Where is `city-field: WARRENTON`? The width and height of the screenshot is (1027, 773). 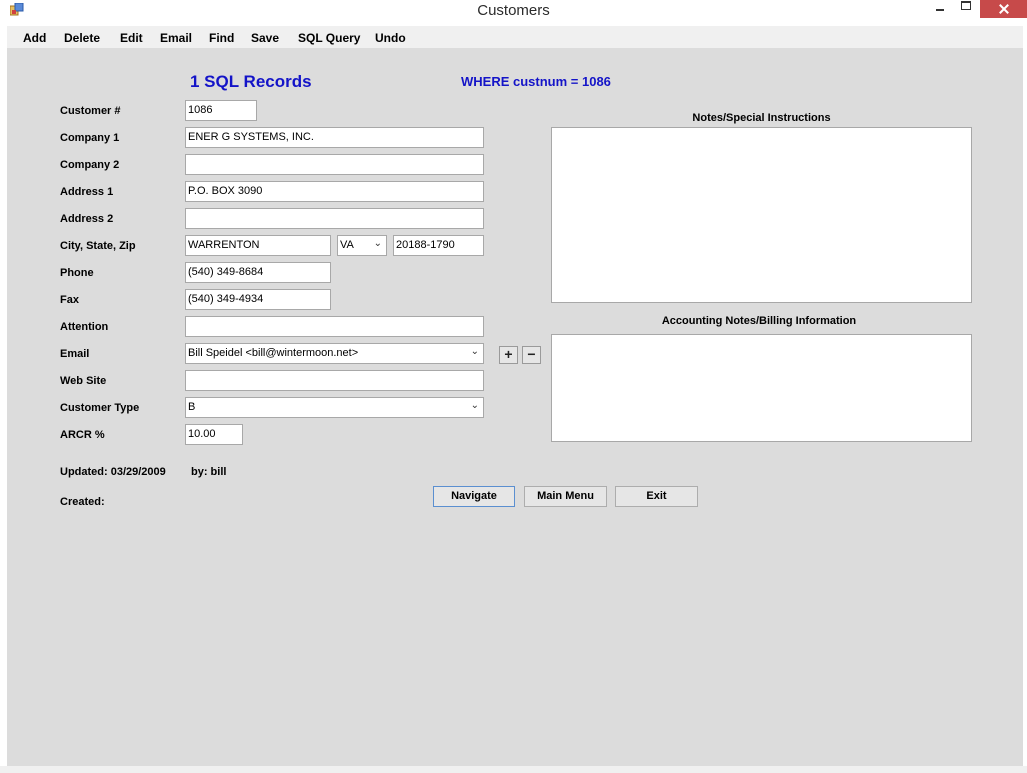 city-field: WARRENTON is located at coordinates (258, 245).